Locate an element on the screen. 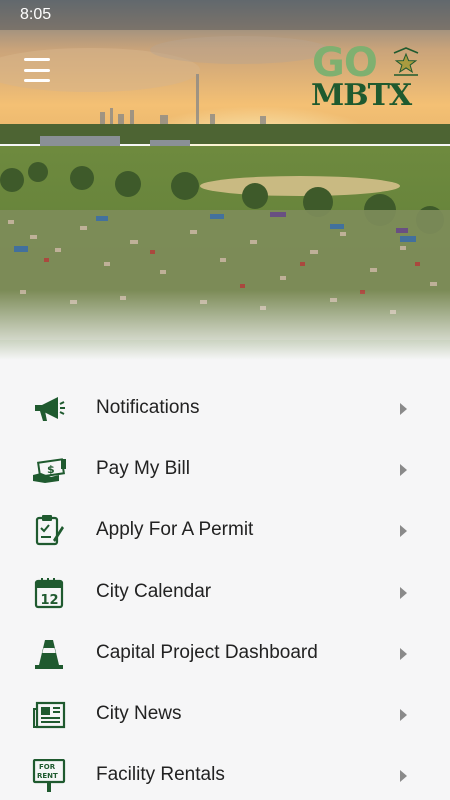 The height and width of the screenshot is (800, 450). money-hand-icon: $ is located at coordinates (49, 470).